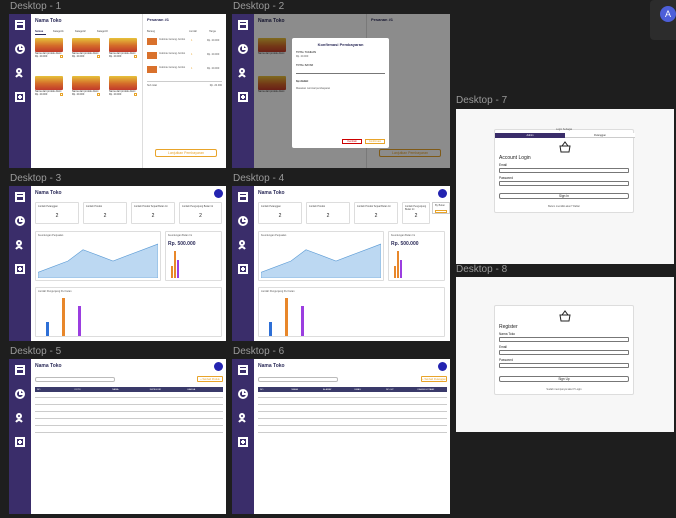 This screenshot has width=676, height=518. Describe the element at coordinates (200, 213) in the screenshot. I see `stat-card: Jumlah Pengunjung Bulan Ini 2` at that location.